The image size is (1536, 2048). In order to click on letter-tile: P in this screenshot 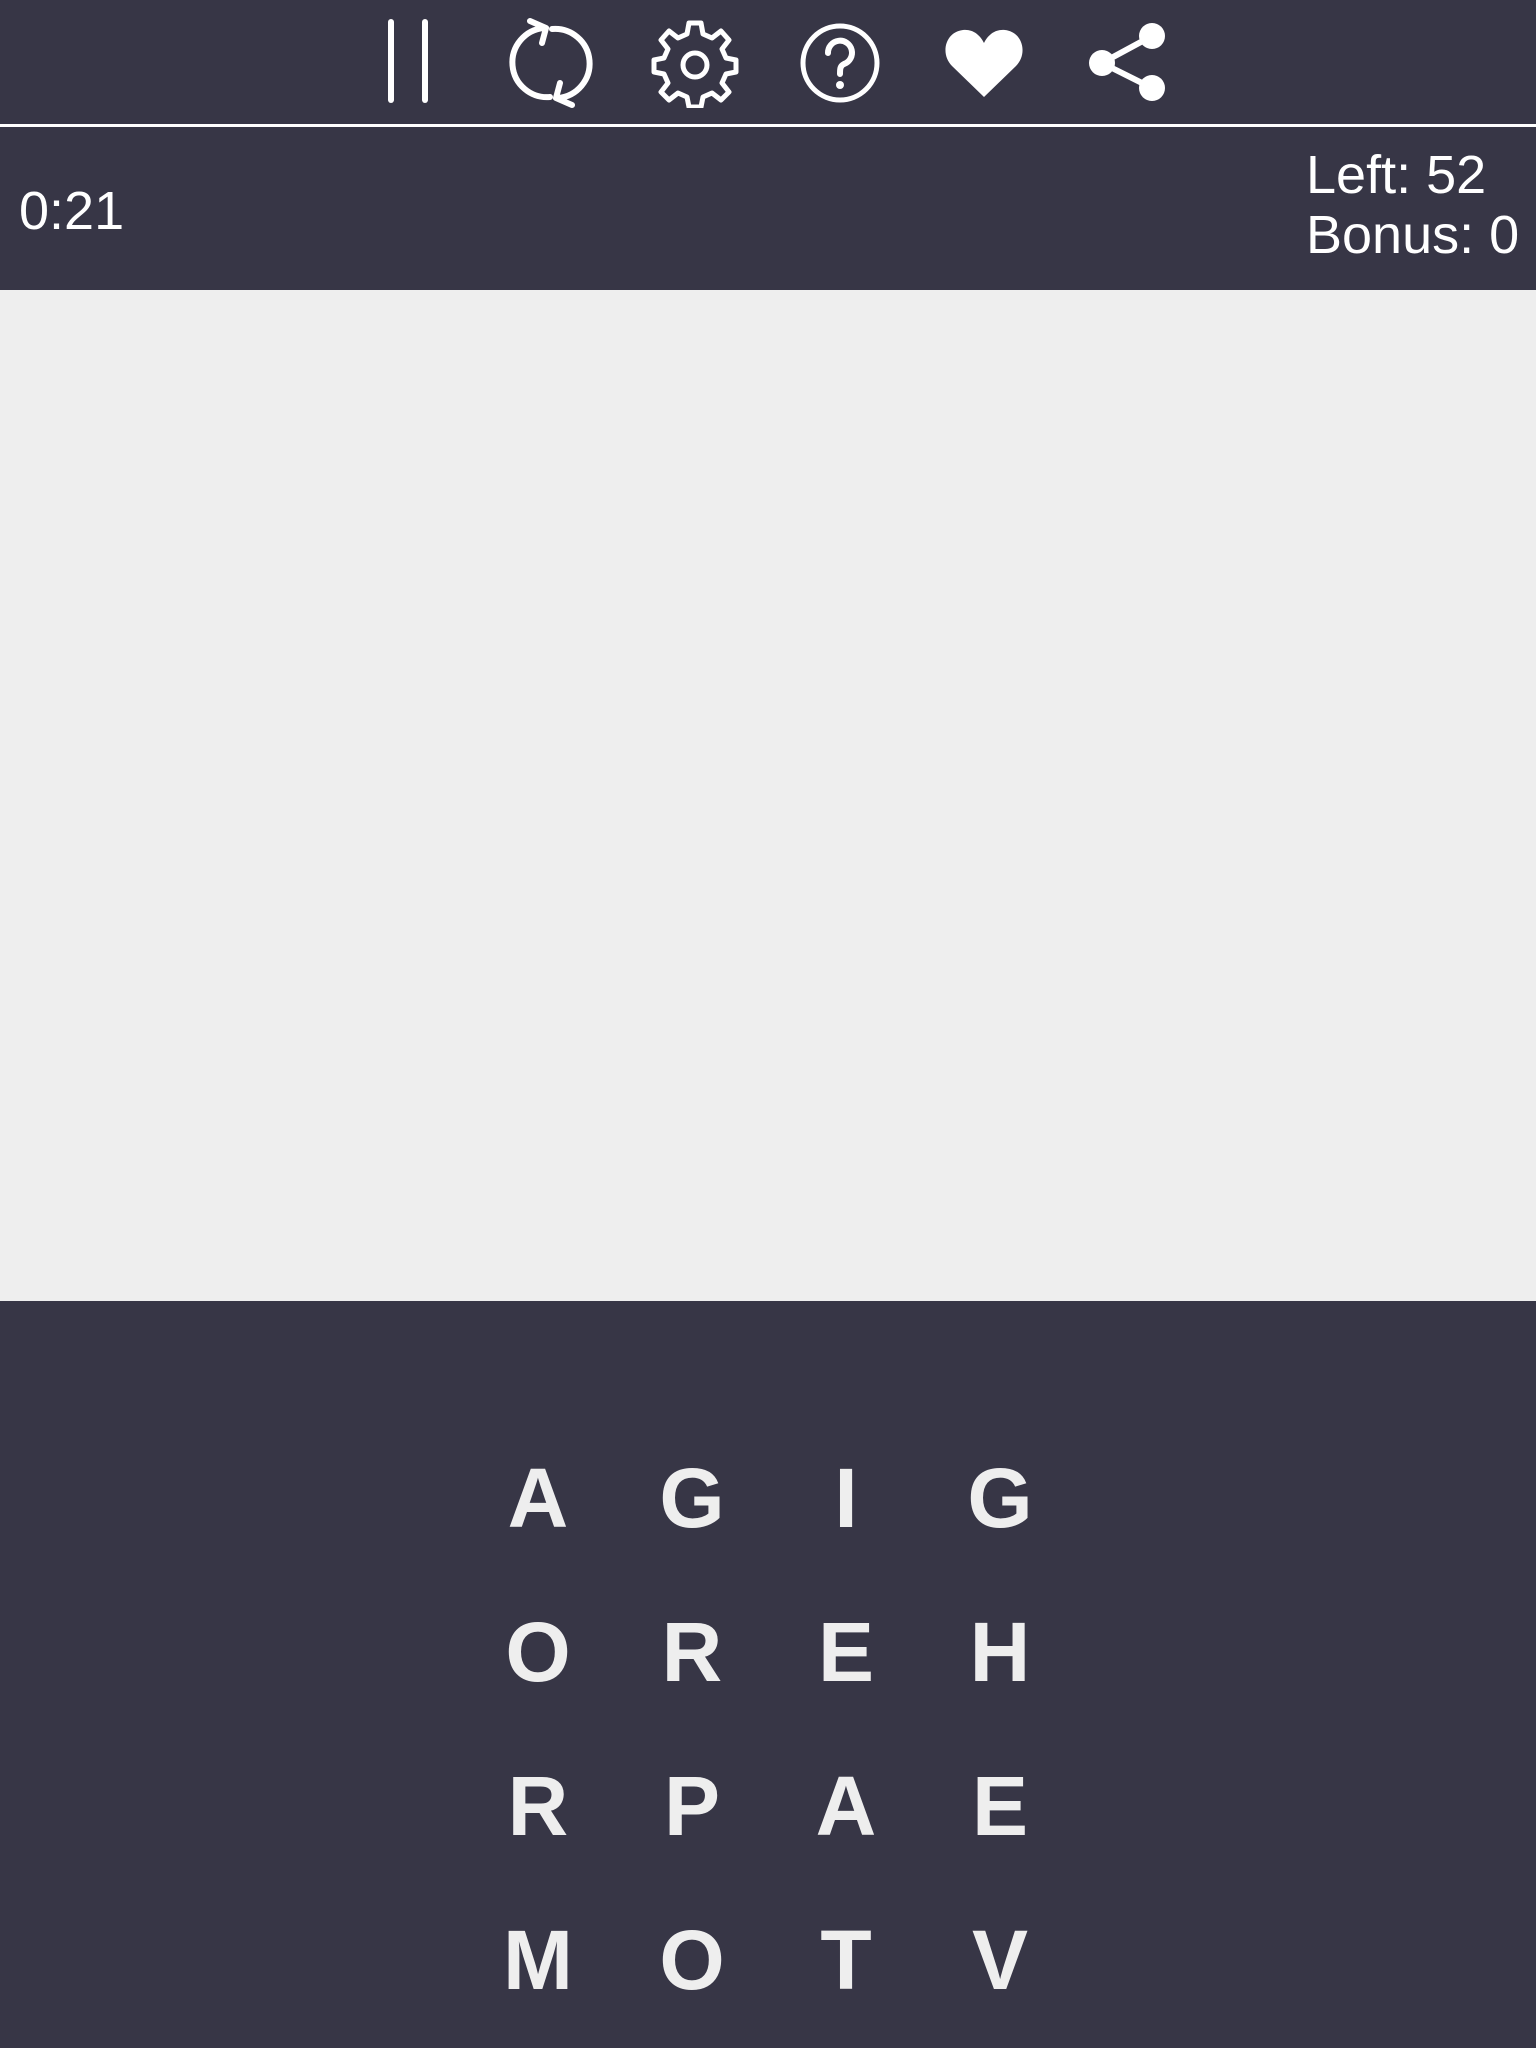, I will do `click(692, 1806)`.